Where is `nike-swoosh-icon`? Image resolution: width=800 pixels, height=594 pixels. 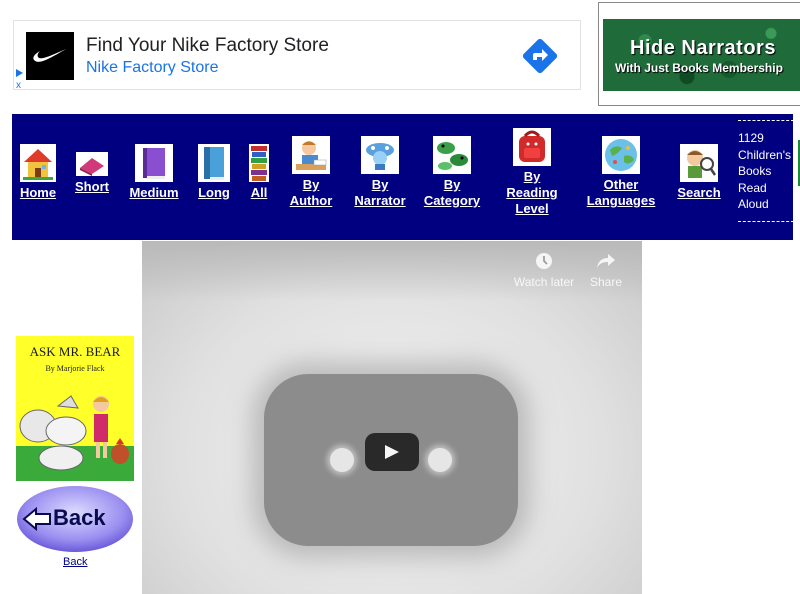 nike-swoosh-icon is located at coordinates (50, 56).